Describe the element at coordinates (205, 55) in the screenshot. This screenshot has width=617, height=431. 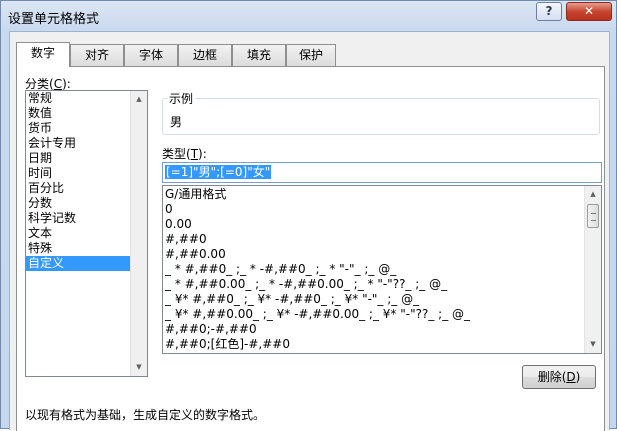
I see `tab-border: 边框` at that location.